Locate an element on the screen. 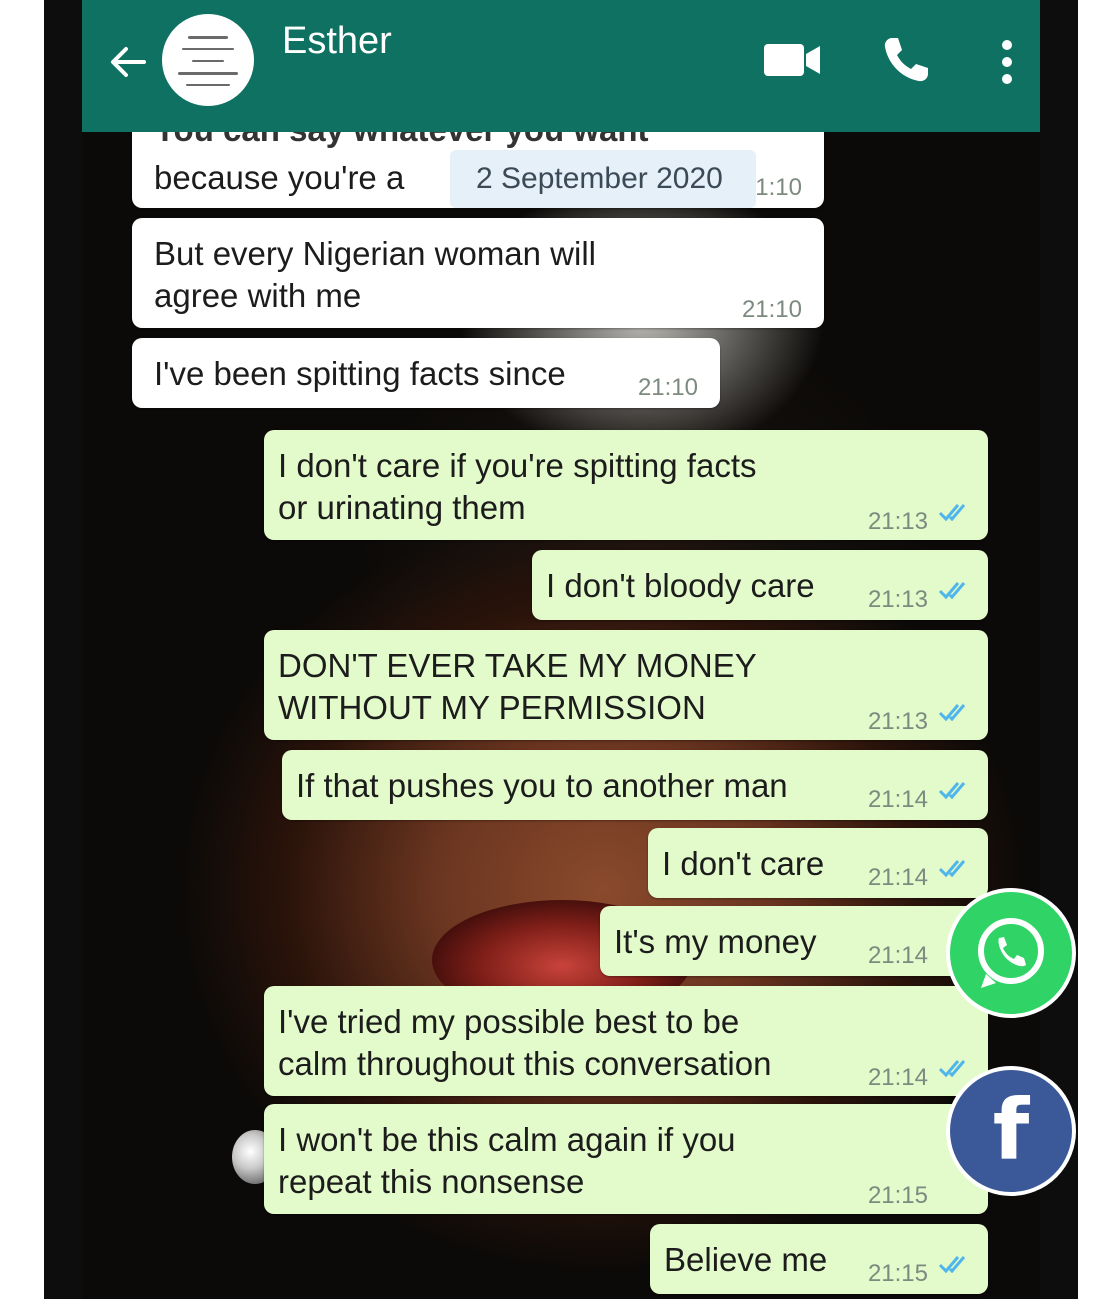 The width and height of the screenshot is (1120, 1299). message-line: WITHOUT MY PERMISSION is located at coordinates (492, 707).